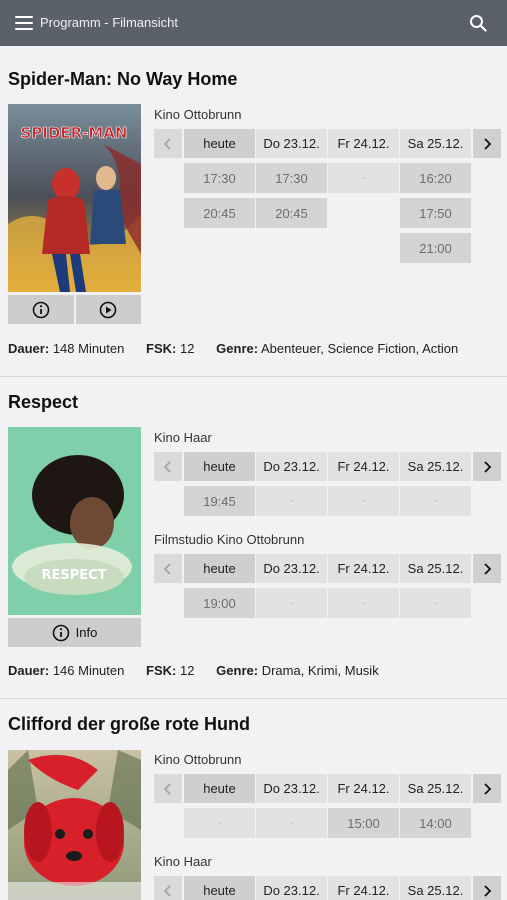 The width and height of the screenshot is (507, 900). Describe the element at coordinates (73, 575) in the screenshot. I see `poster-title-text: RESPECT` at that location.